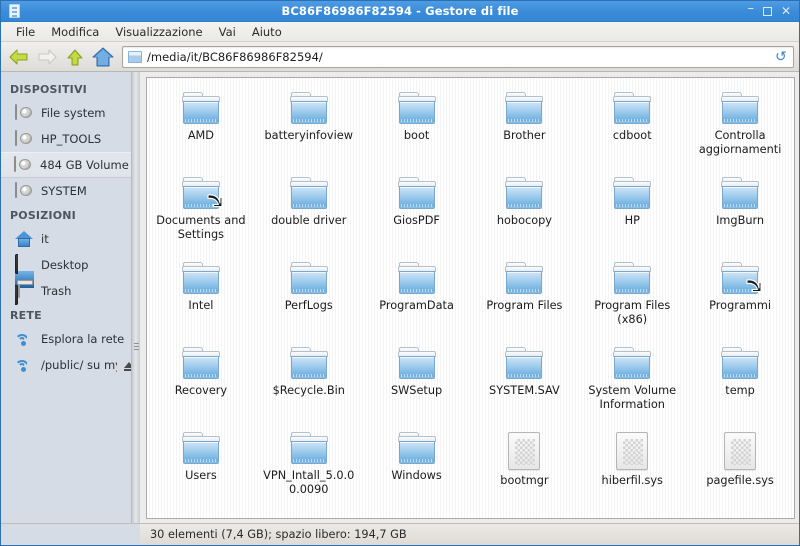 The height and width of the screenshot is (546, 800). Describe the element at coordinates (767, 11) in the screenshot. I see `maximize-icon` at that location.